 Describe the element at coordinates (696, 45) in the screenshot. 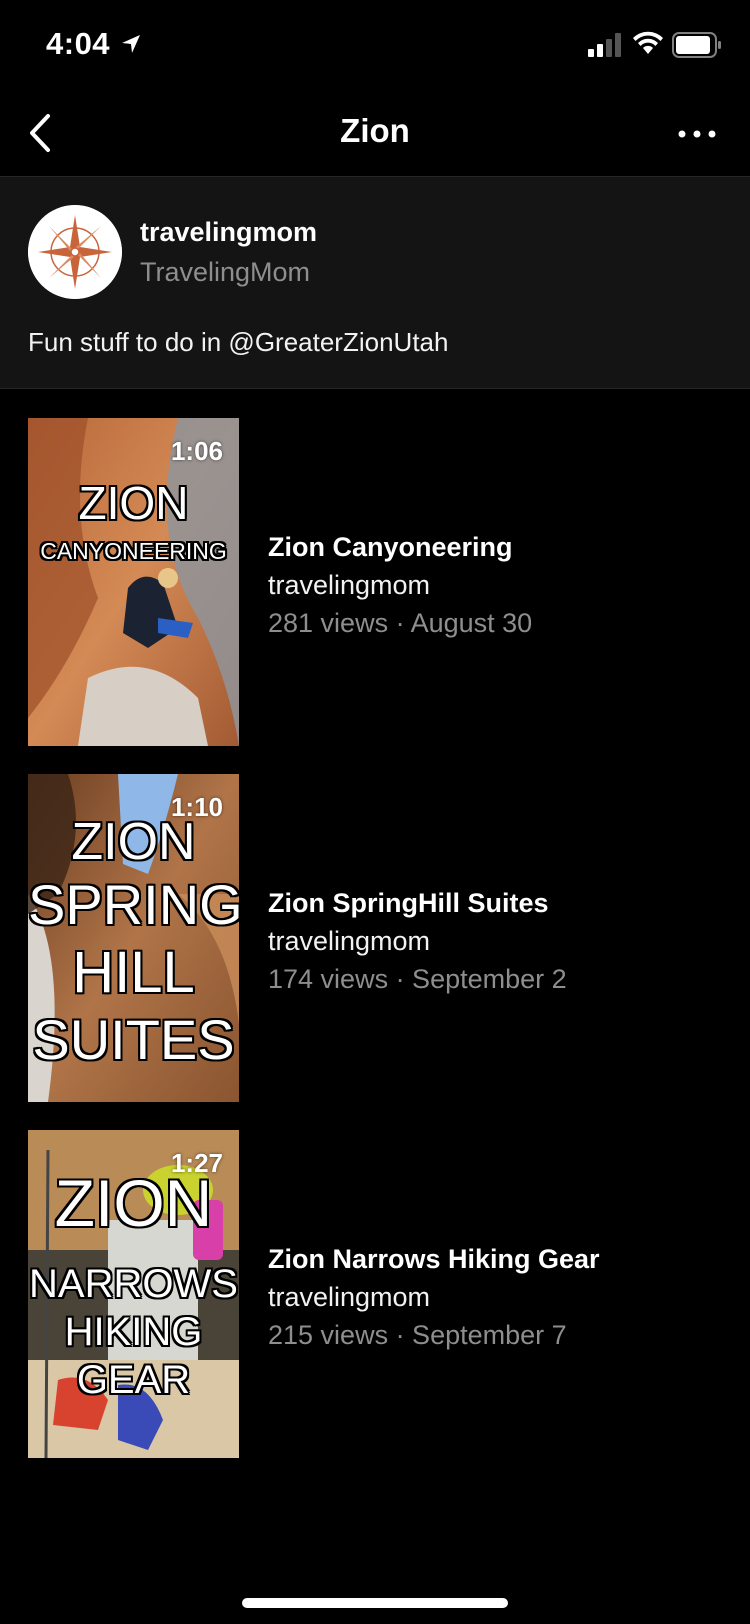

I see `battery-icon` at that location.